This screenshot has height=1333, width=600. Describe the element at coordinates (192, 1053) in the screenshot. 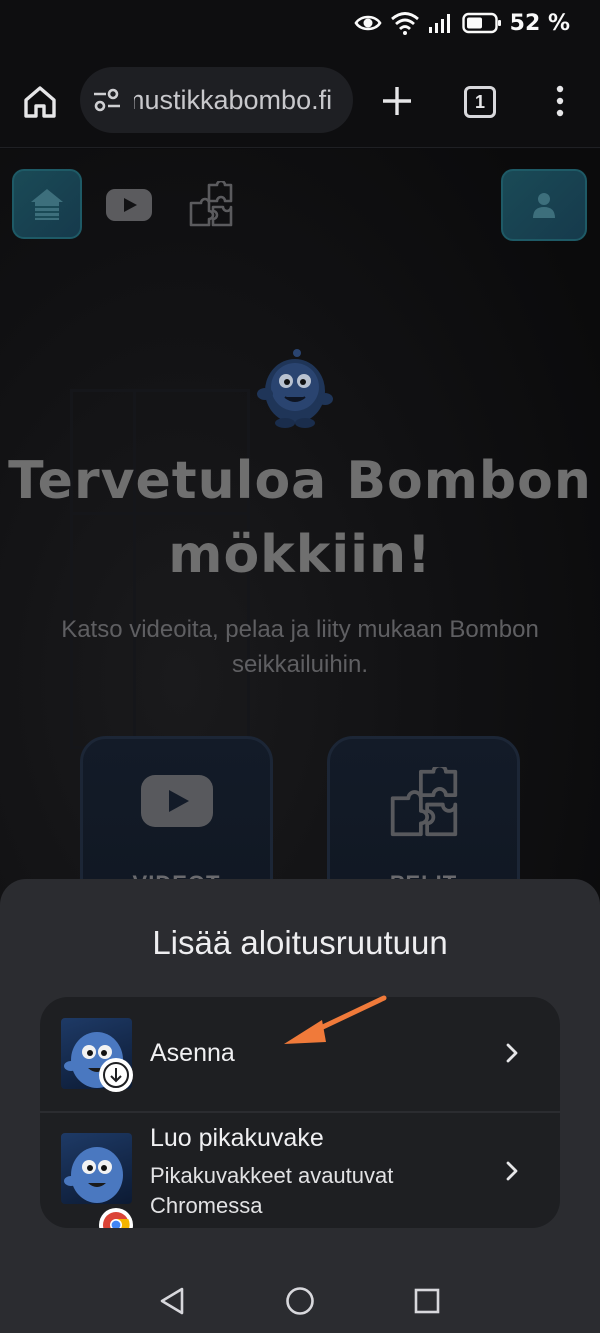

I see `install-option-title: Asenna` at that location.